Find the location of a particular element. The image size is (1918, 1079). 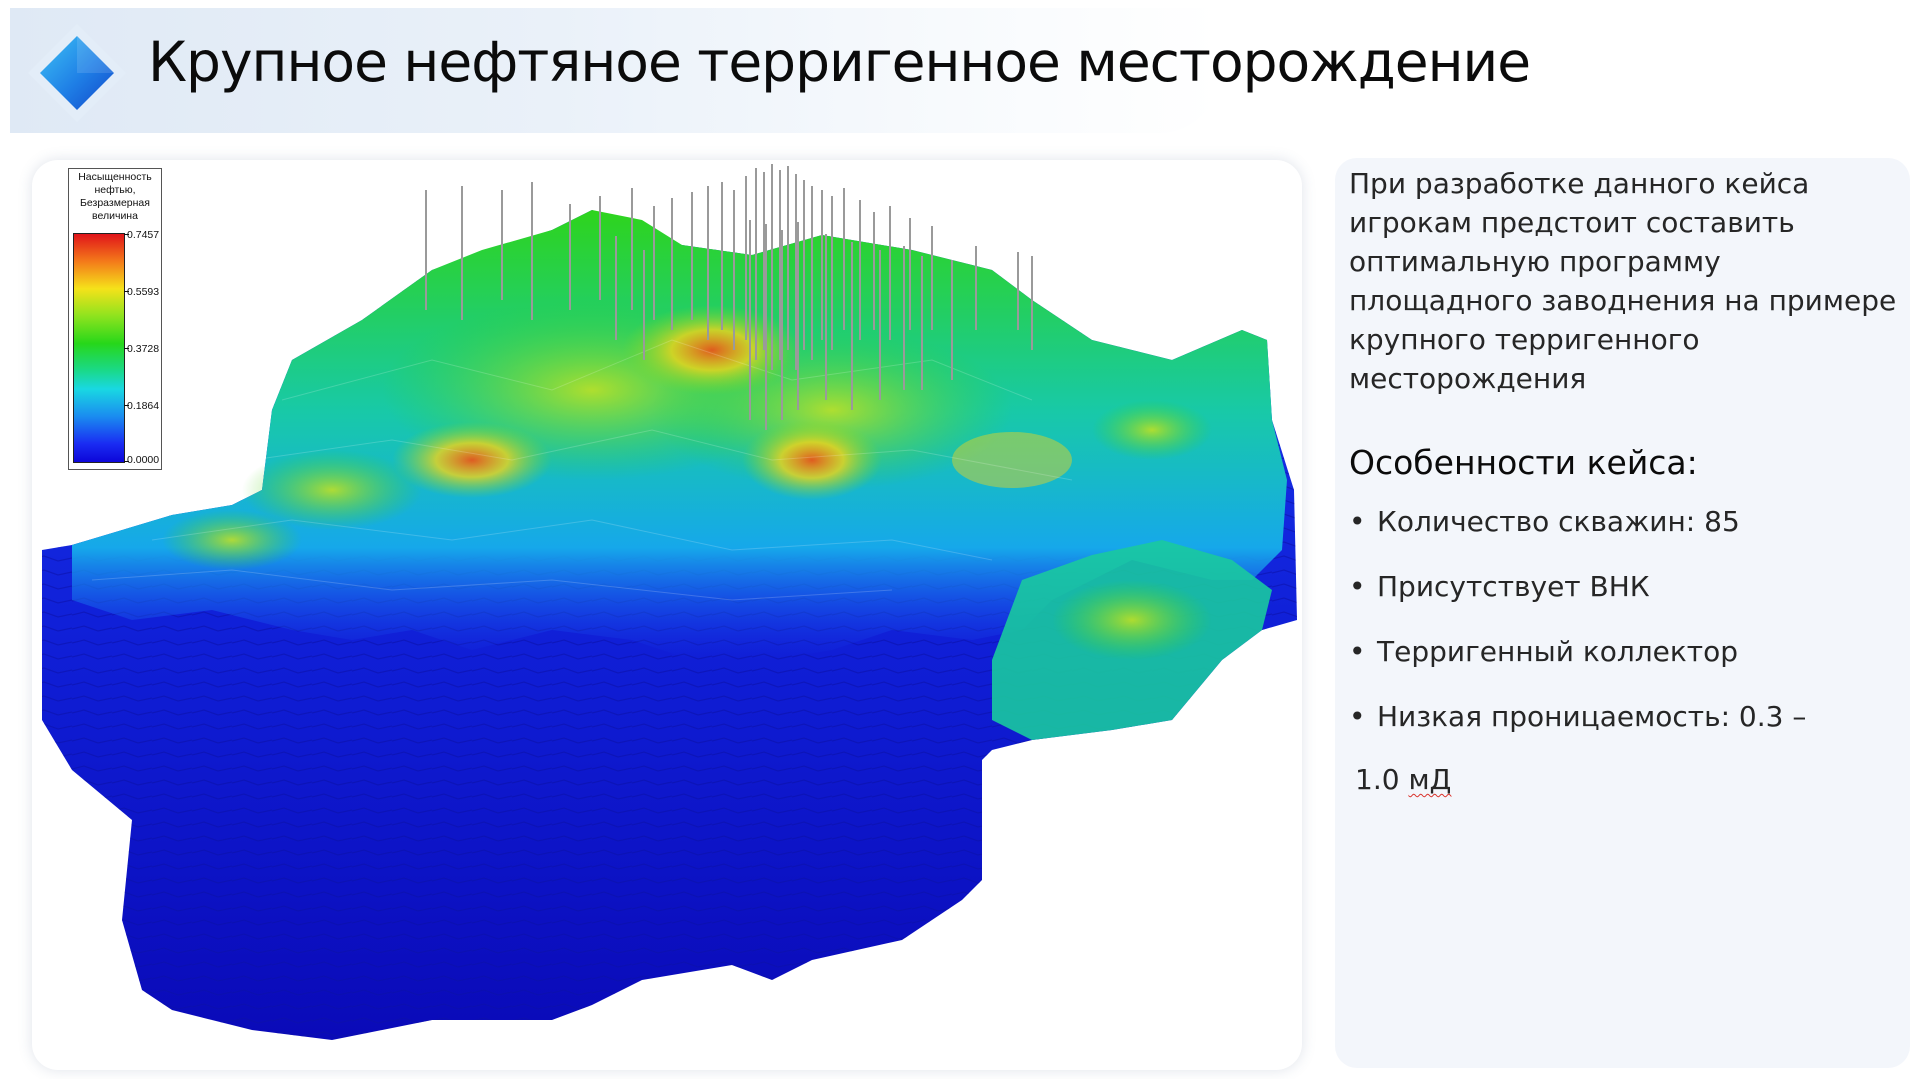

feature-text: Терригенный коллектор is located at coordinates (1558, 651).